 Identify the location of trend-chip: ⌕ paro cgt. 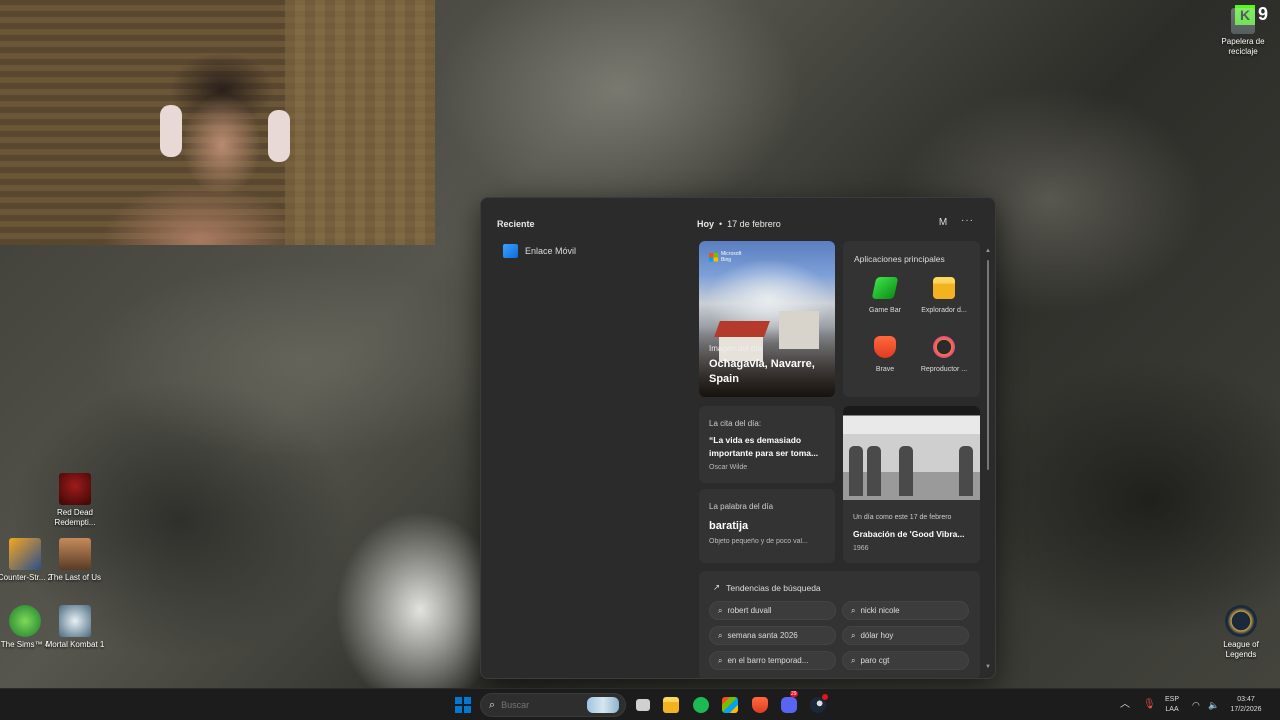
(905, 660).